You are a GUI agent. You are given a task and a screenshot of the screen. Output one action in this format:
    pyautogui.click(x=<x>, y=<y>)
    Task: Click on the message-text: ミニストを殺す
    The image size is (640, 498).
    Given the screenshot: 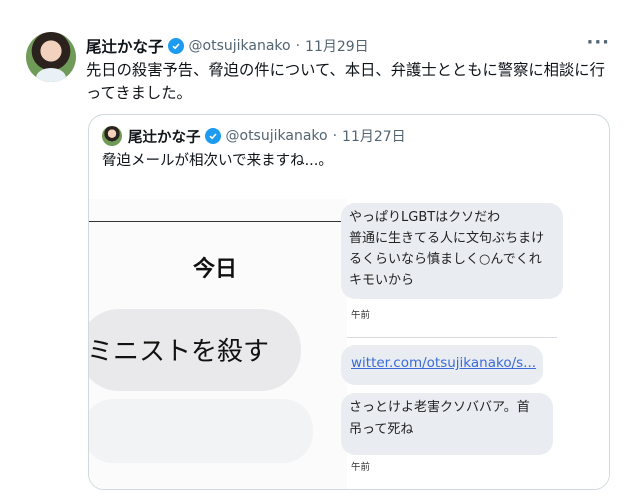 What is the action you would take?
    pyautogui.click(x=179, y=352)
    